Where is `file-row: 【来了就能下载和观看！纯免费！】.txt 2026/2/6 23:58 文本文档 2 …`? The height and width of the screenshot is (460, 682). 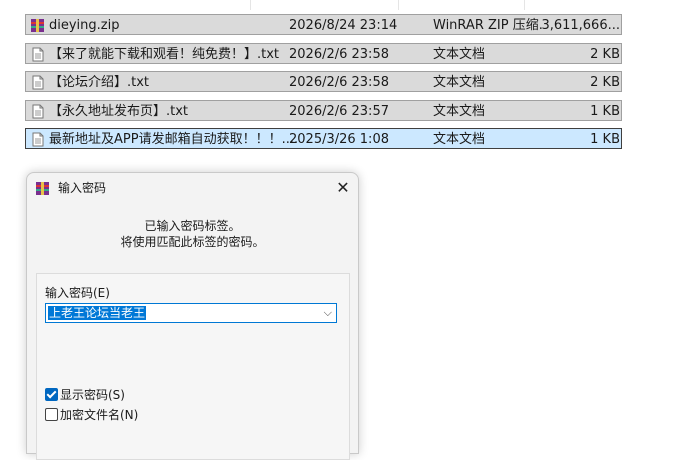 file-row: 【来了就能下载和观看！纯免费！】.txt 2026/2/6 23:58 文本文档 2 … is located at coordinates (323, 53).